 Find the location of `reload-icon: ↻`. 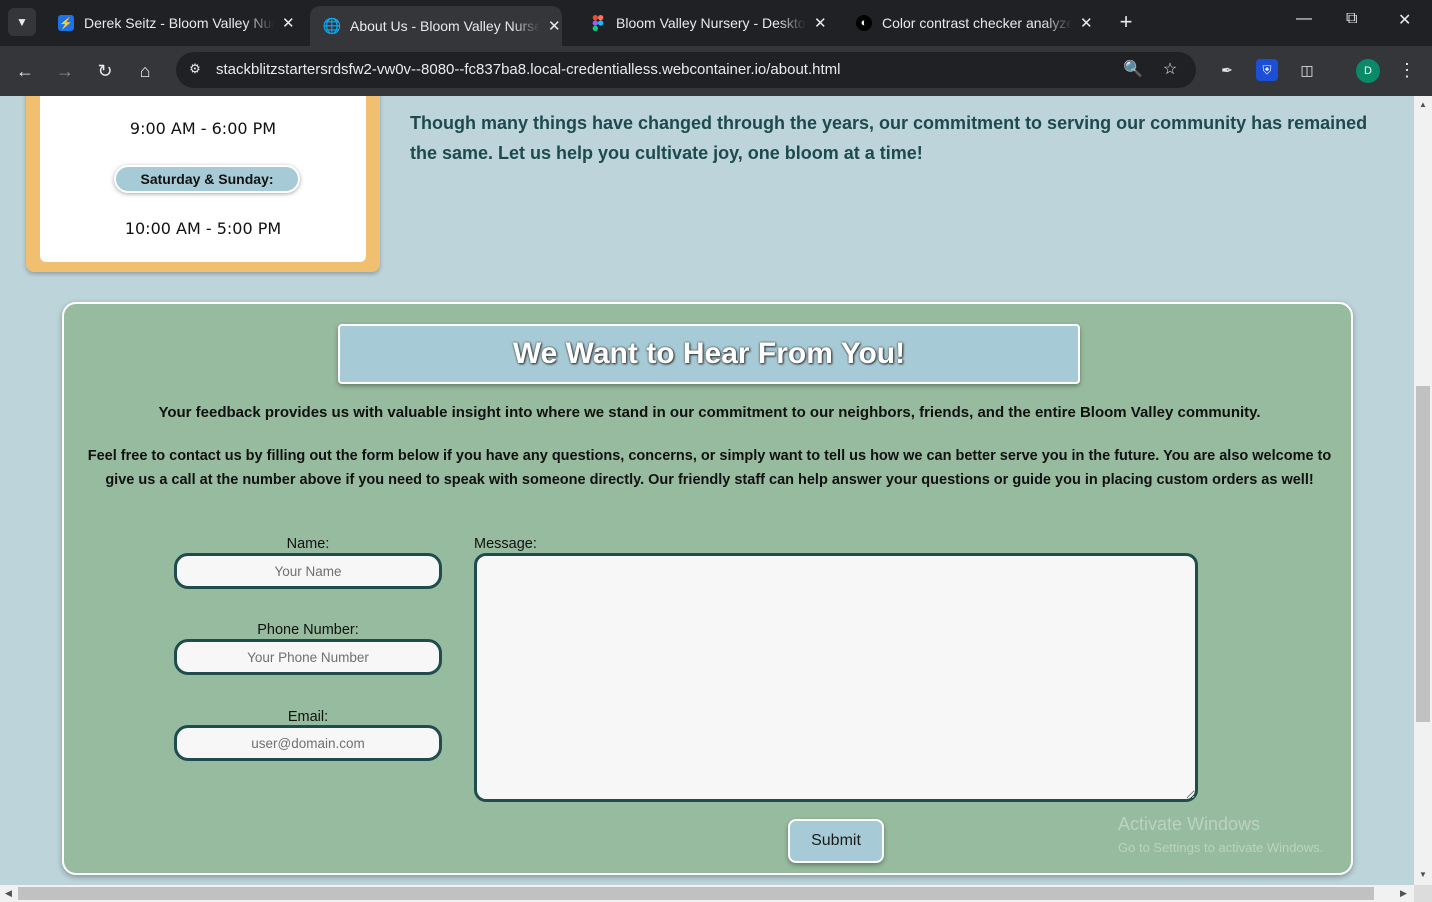

reload-icon: ↻ is located at coordinates (105, 70).